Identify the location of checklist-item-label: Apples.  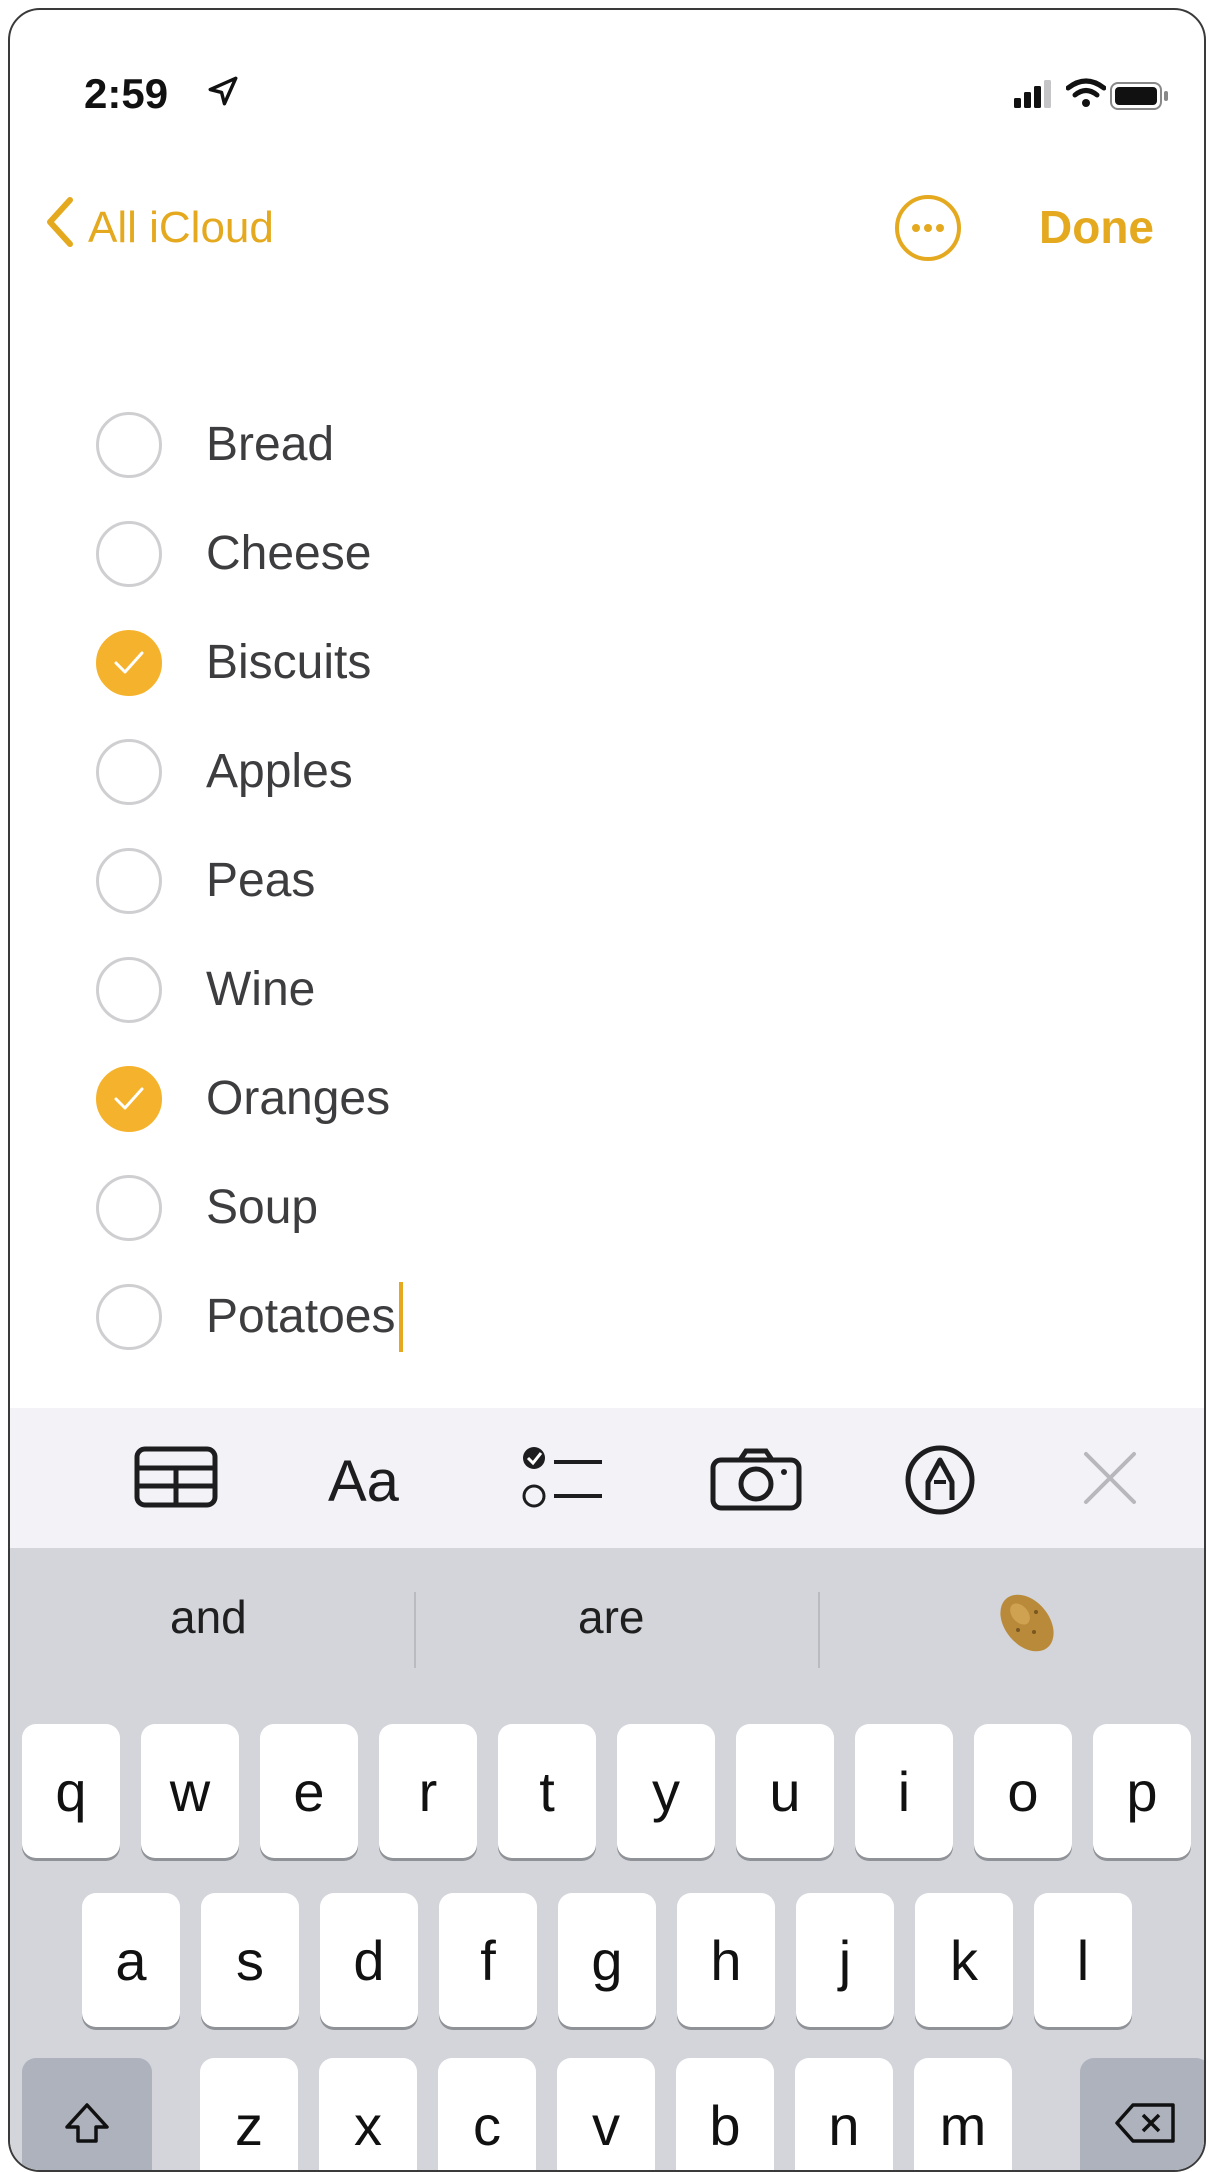
(279, 771).